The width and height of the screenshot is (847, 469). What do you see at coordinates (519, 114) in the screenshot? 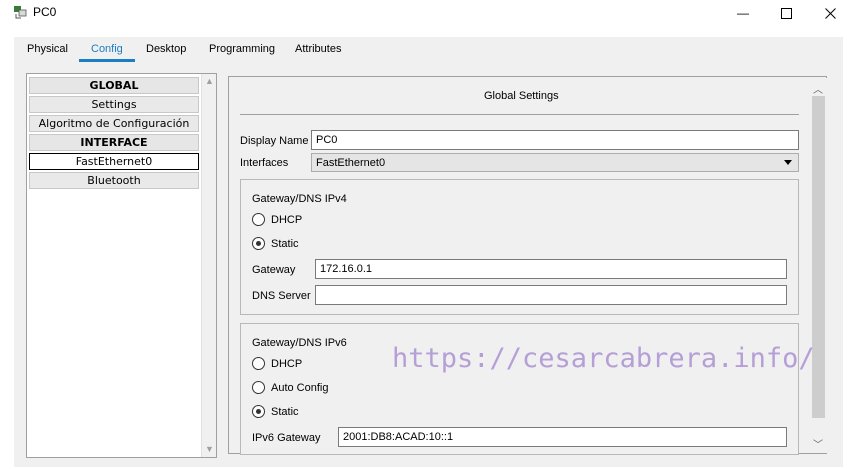
I see `divider` at bounding box center [519, 114].